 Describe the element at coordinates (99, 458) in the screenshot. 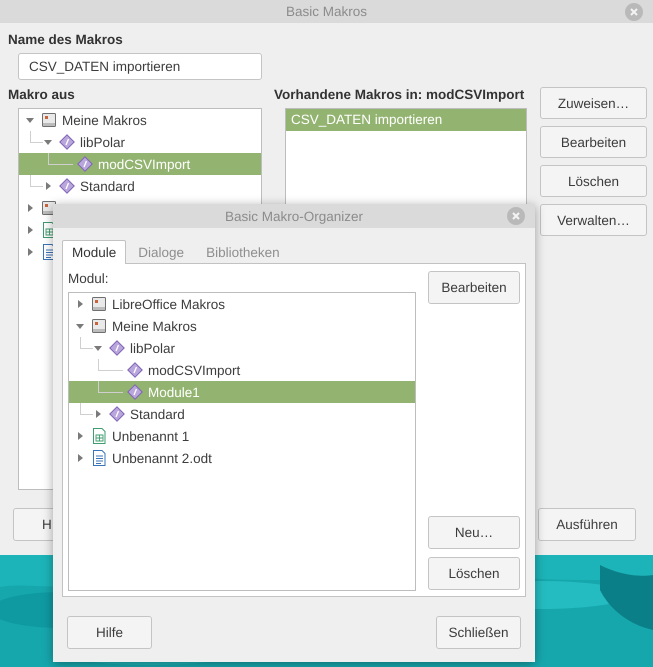

I see `document-icon` at that location.